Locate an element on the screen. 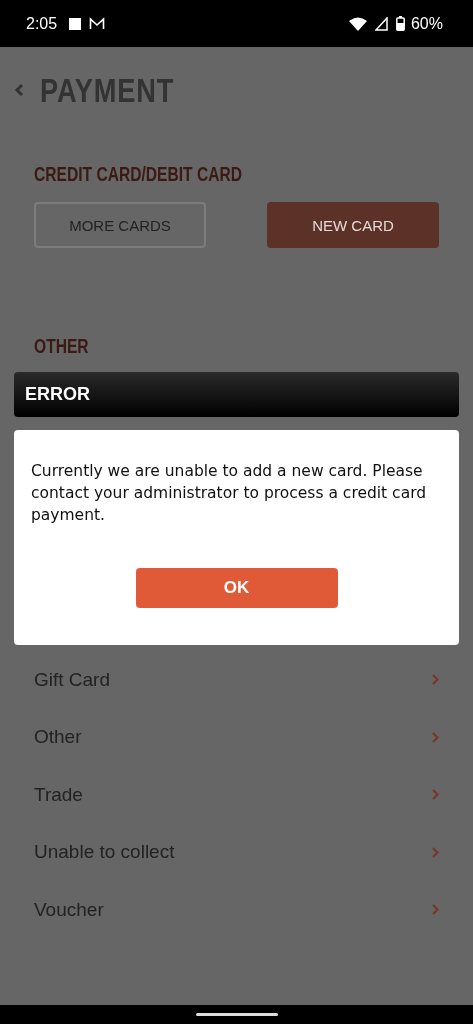 This screenshot has width=473, height=1024. payment-option: Gift Card is located at coordinates (236, 680).